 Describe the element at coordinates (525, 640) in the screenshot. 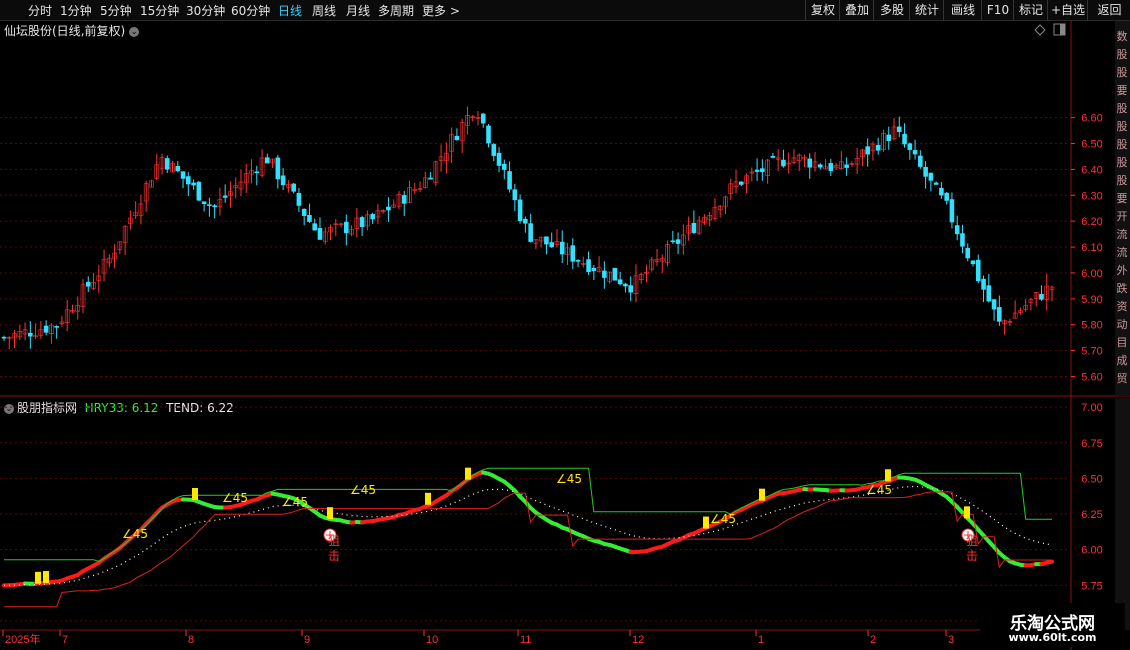

I see `time-tick-label: 11` at that location.